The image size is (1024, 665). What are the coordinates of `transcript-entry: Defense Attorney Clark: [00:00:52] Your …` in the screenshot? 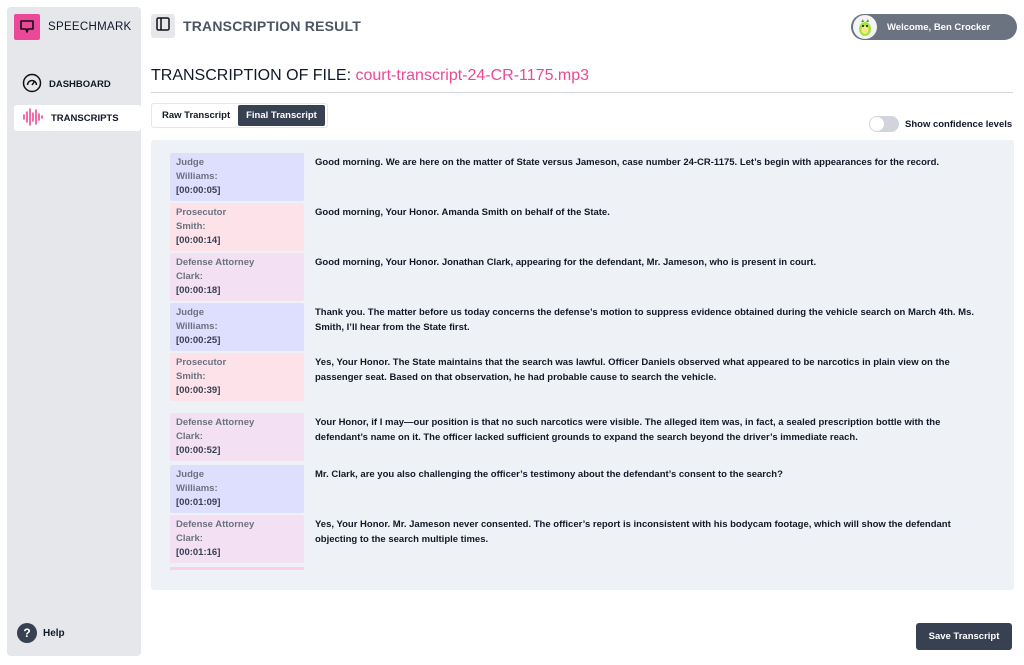 It's located at (580, 437).